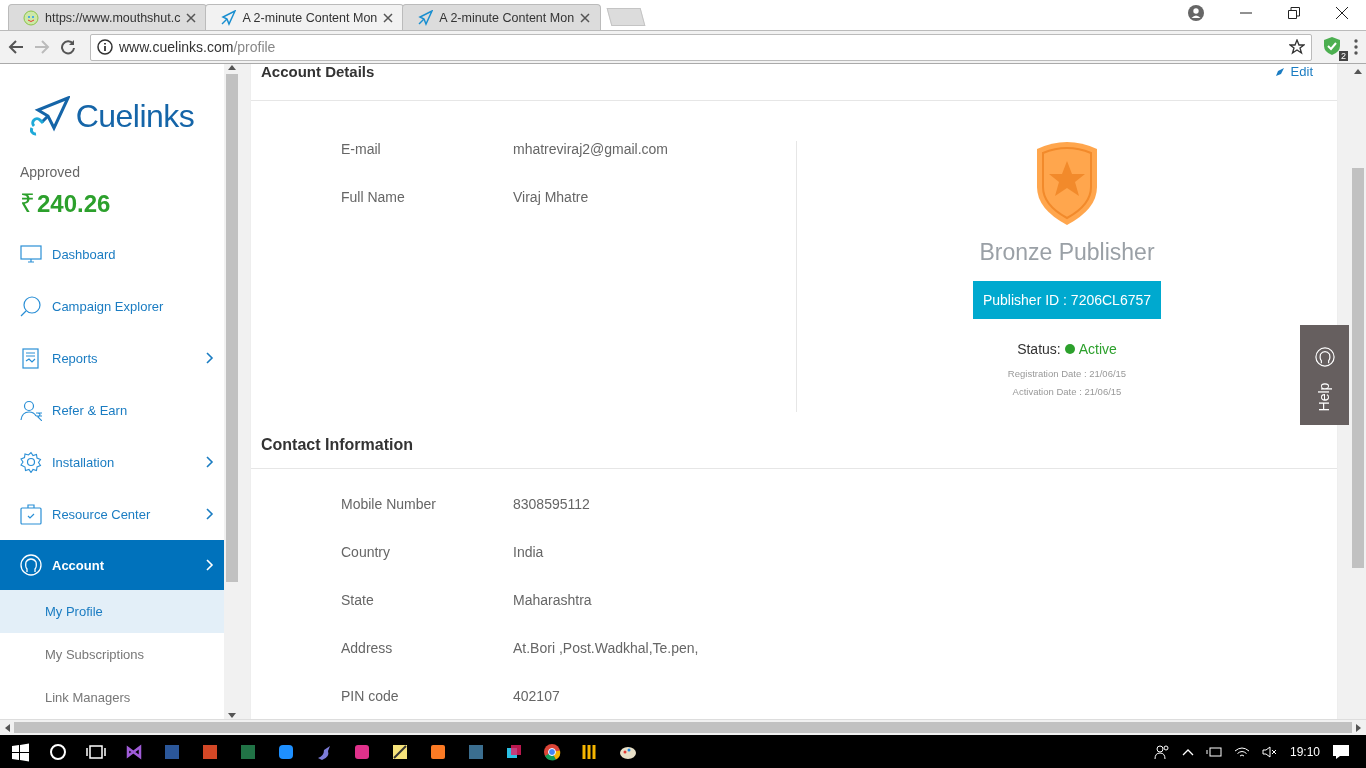 The height and width of the screenshot is (768, 1366). What do you see at coordinates (551, 198) in the screenshot?
I see `field-value: Viraj Mhatre` at bounding box center [551, 198].